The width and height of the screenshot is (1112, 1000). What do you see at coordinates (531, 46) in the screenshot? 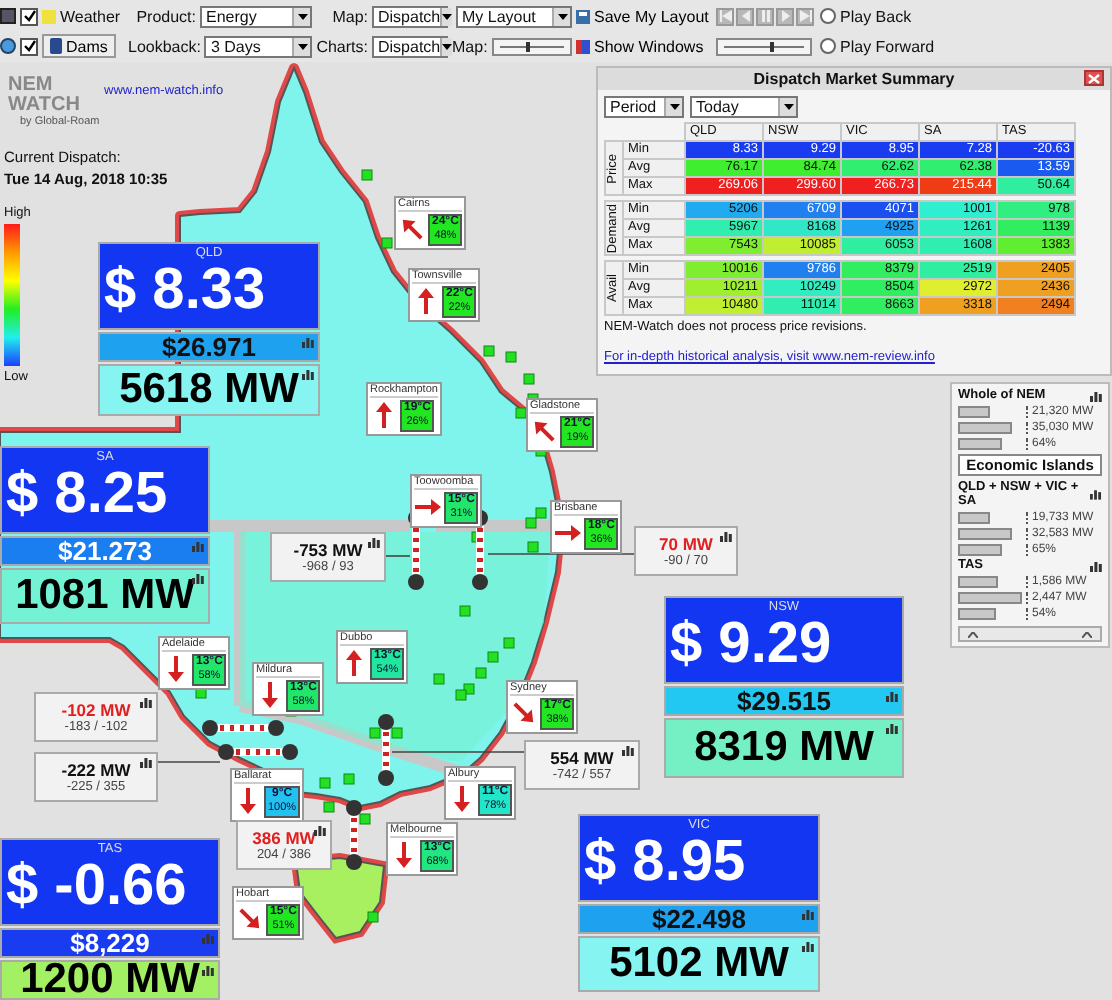
I see `map-slider` at bounding box center [531, 46].